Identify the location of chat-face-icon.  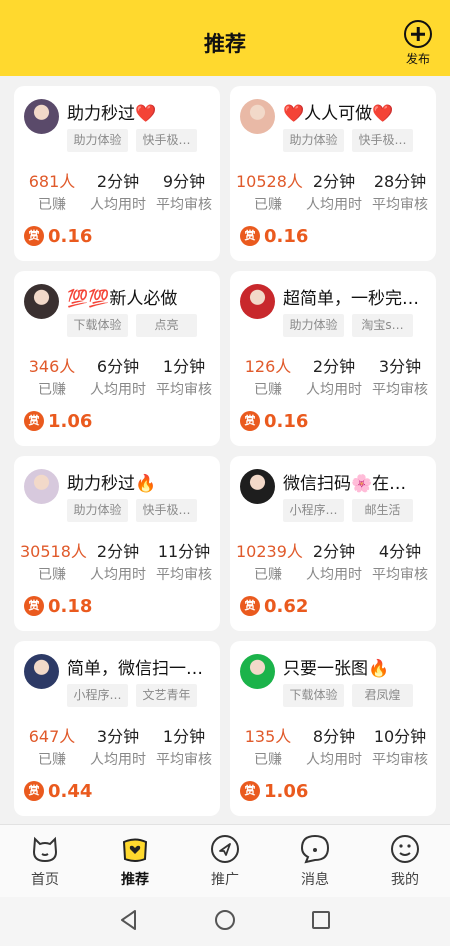
(315, 849).